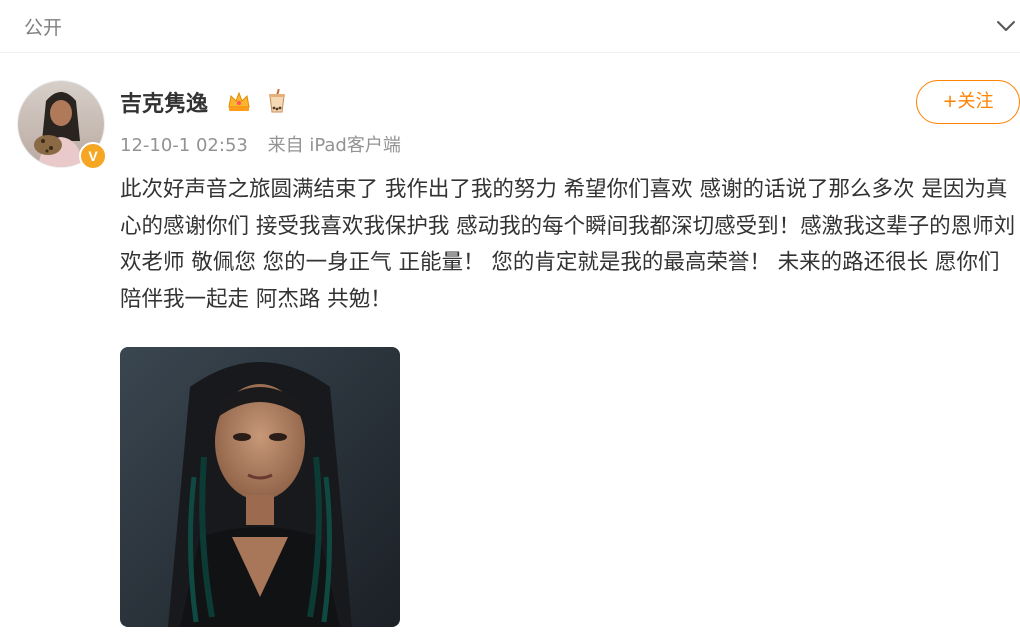 This screenshot has height=640, width=1020. I want to click on chevron-down-icon, so click(1006, 26).